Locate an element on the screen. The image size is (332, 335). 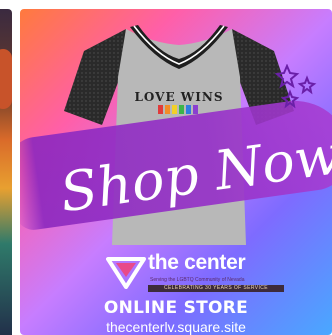
triangle-logo-icon is located at coordinates (126, 273).